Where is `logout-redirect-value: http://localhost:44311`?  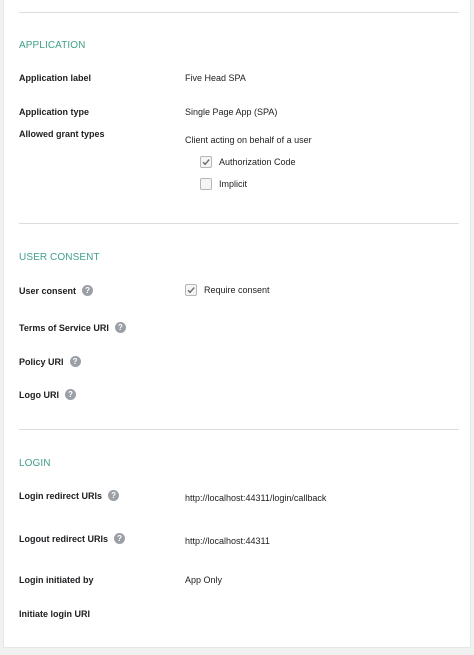
logout-redirect-value: http://localhost:44311 is located at coordinates (227, 541).